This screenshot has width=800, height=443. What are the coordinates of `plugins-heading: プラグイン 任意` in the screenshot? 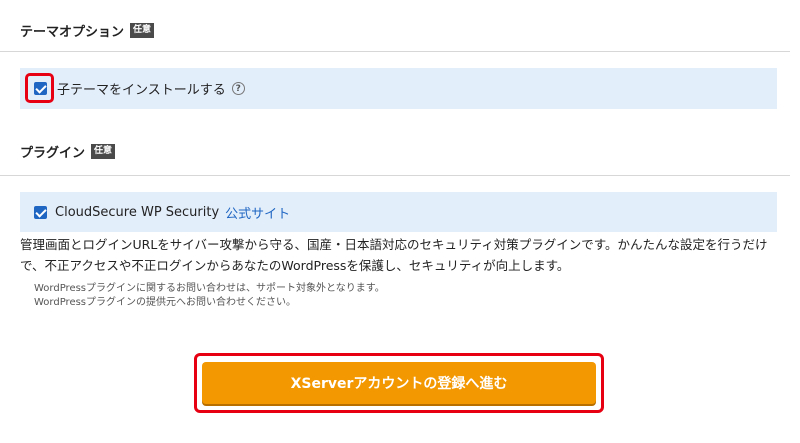 It's located at (68, 151).